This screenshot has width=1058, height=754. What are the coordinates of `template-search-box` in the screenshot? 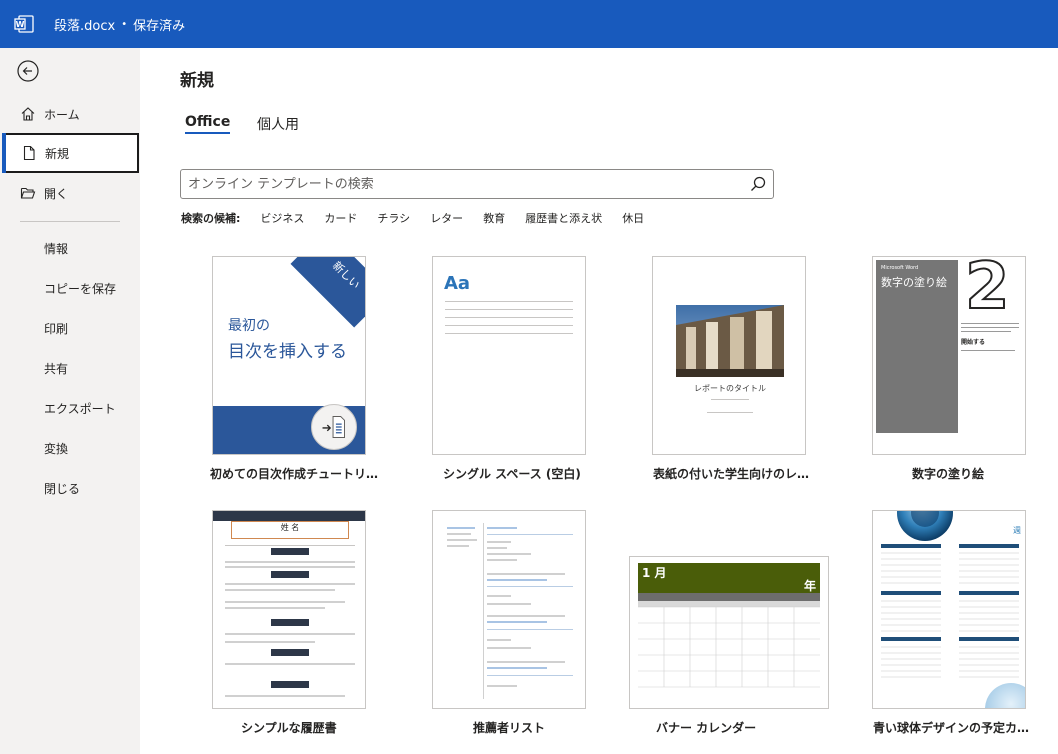 It's located at (477, 184).